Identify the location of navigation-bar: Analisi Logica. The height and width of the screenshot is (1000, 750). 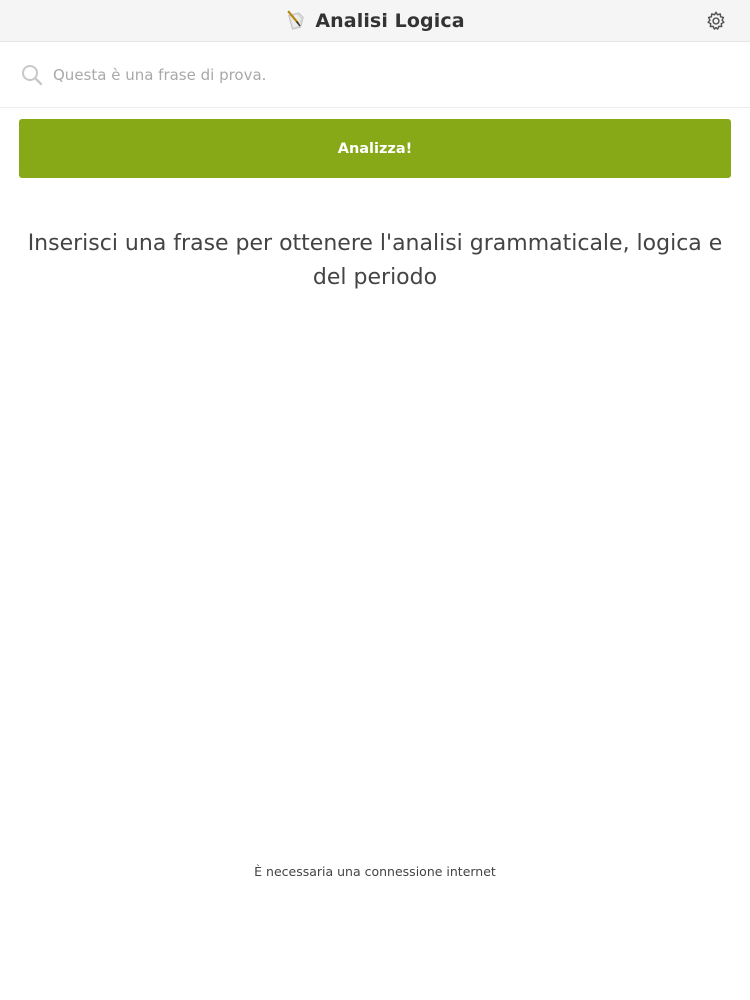
(375, 21).